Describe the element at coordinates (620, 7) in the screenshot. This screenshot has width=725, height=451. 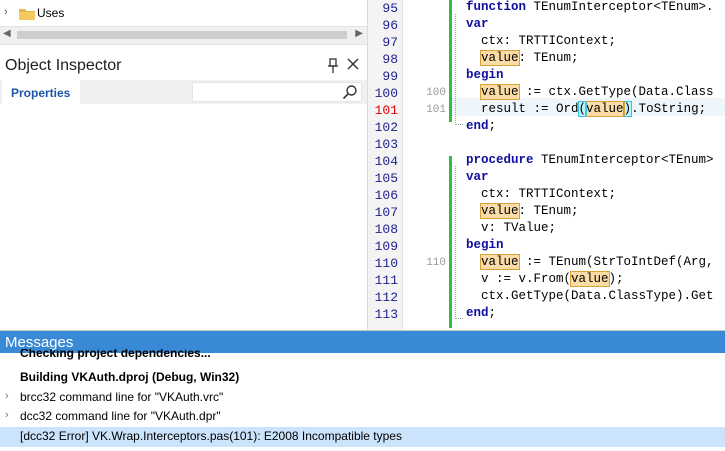
I see `code-text: TEnumInterceptor<TEnum>.` at that location.